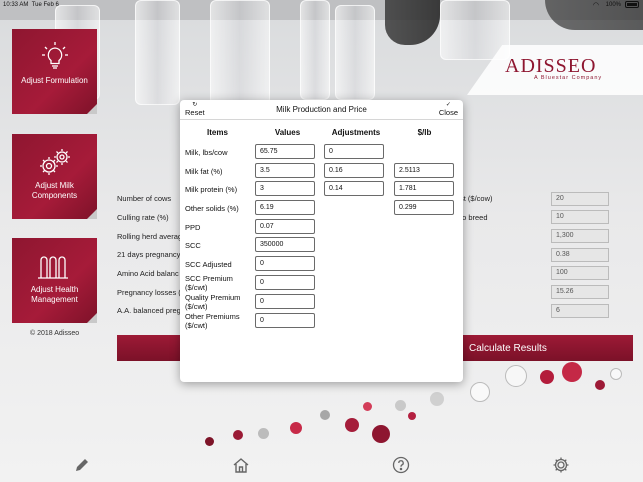 The height and width of the screenshot is (482, 643). What do you see at coordinates (241, 465) in the screenshot?
I see `home-icon` at bounding box center [241, 465].